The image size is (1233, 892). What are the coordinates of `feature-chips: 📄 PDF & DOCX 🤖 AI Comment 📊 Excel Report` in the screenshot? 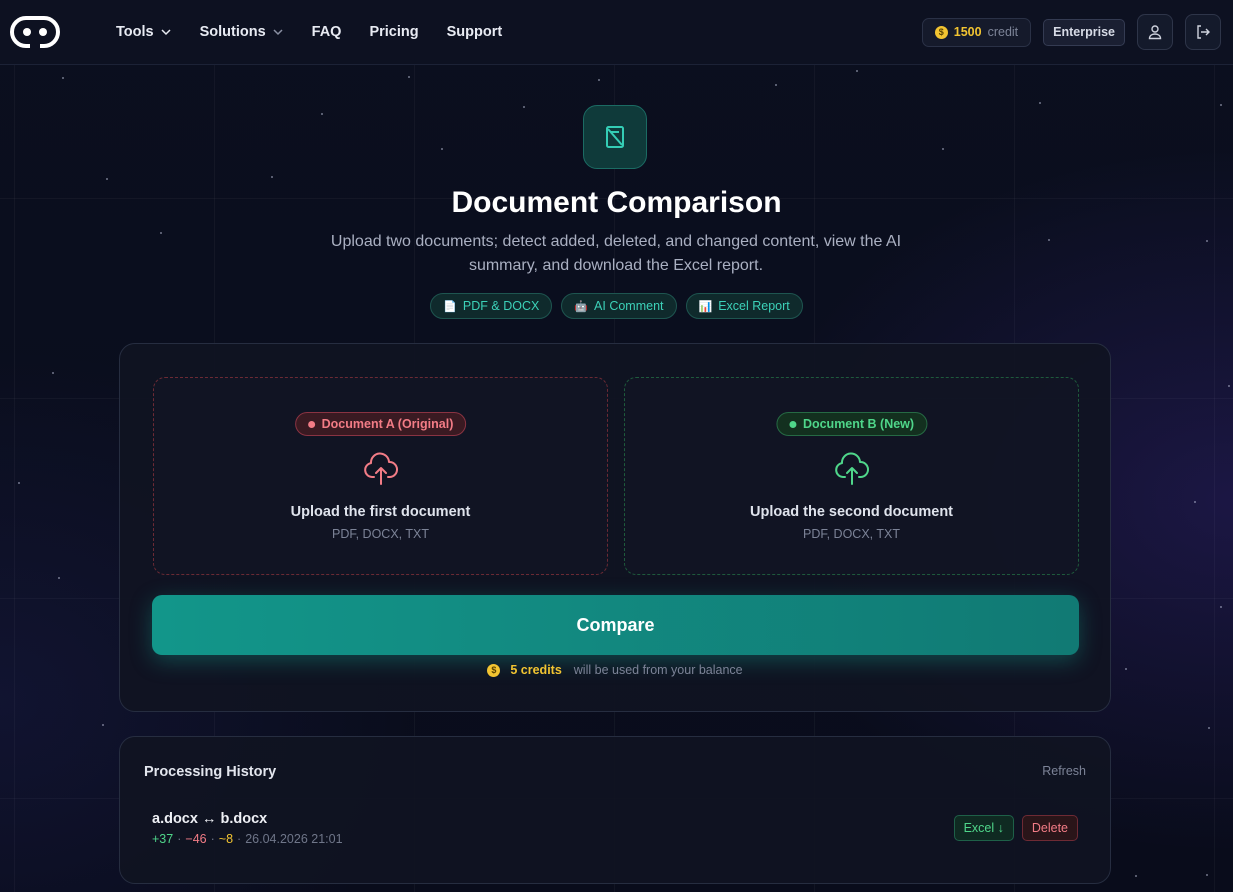 It's located at (616, 306).